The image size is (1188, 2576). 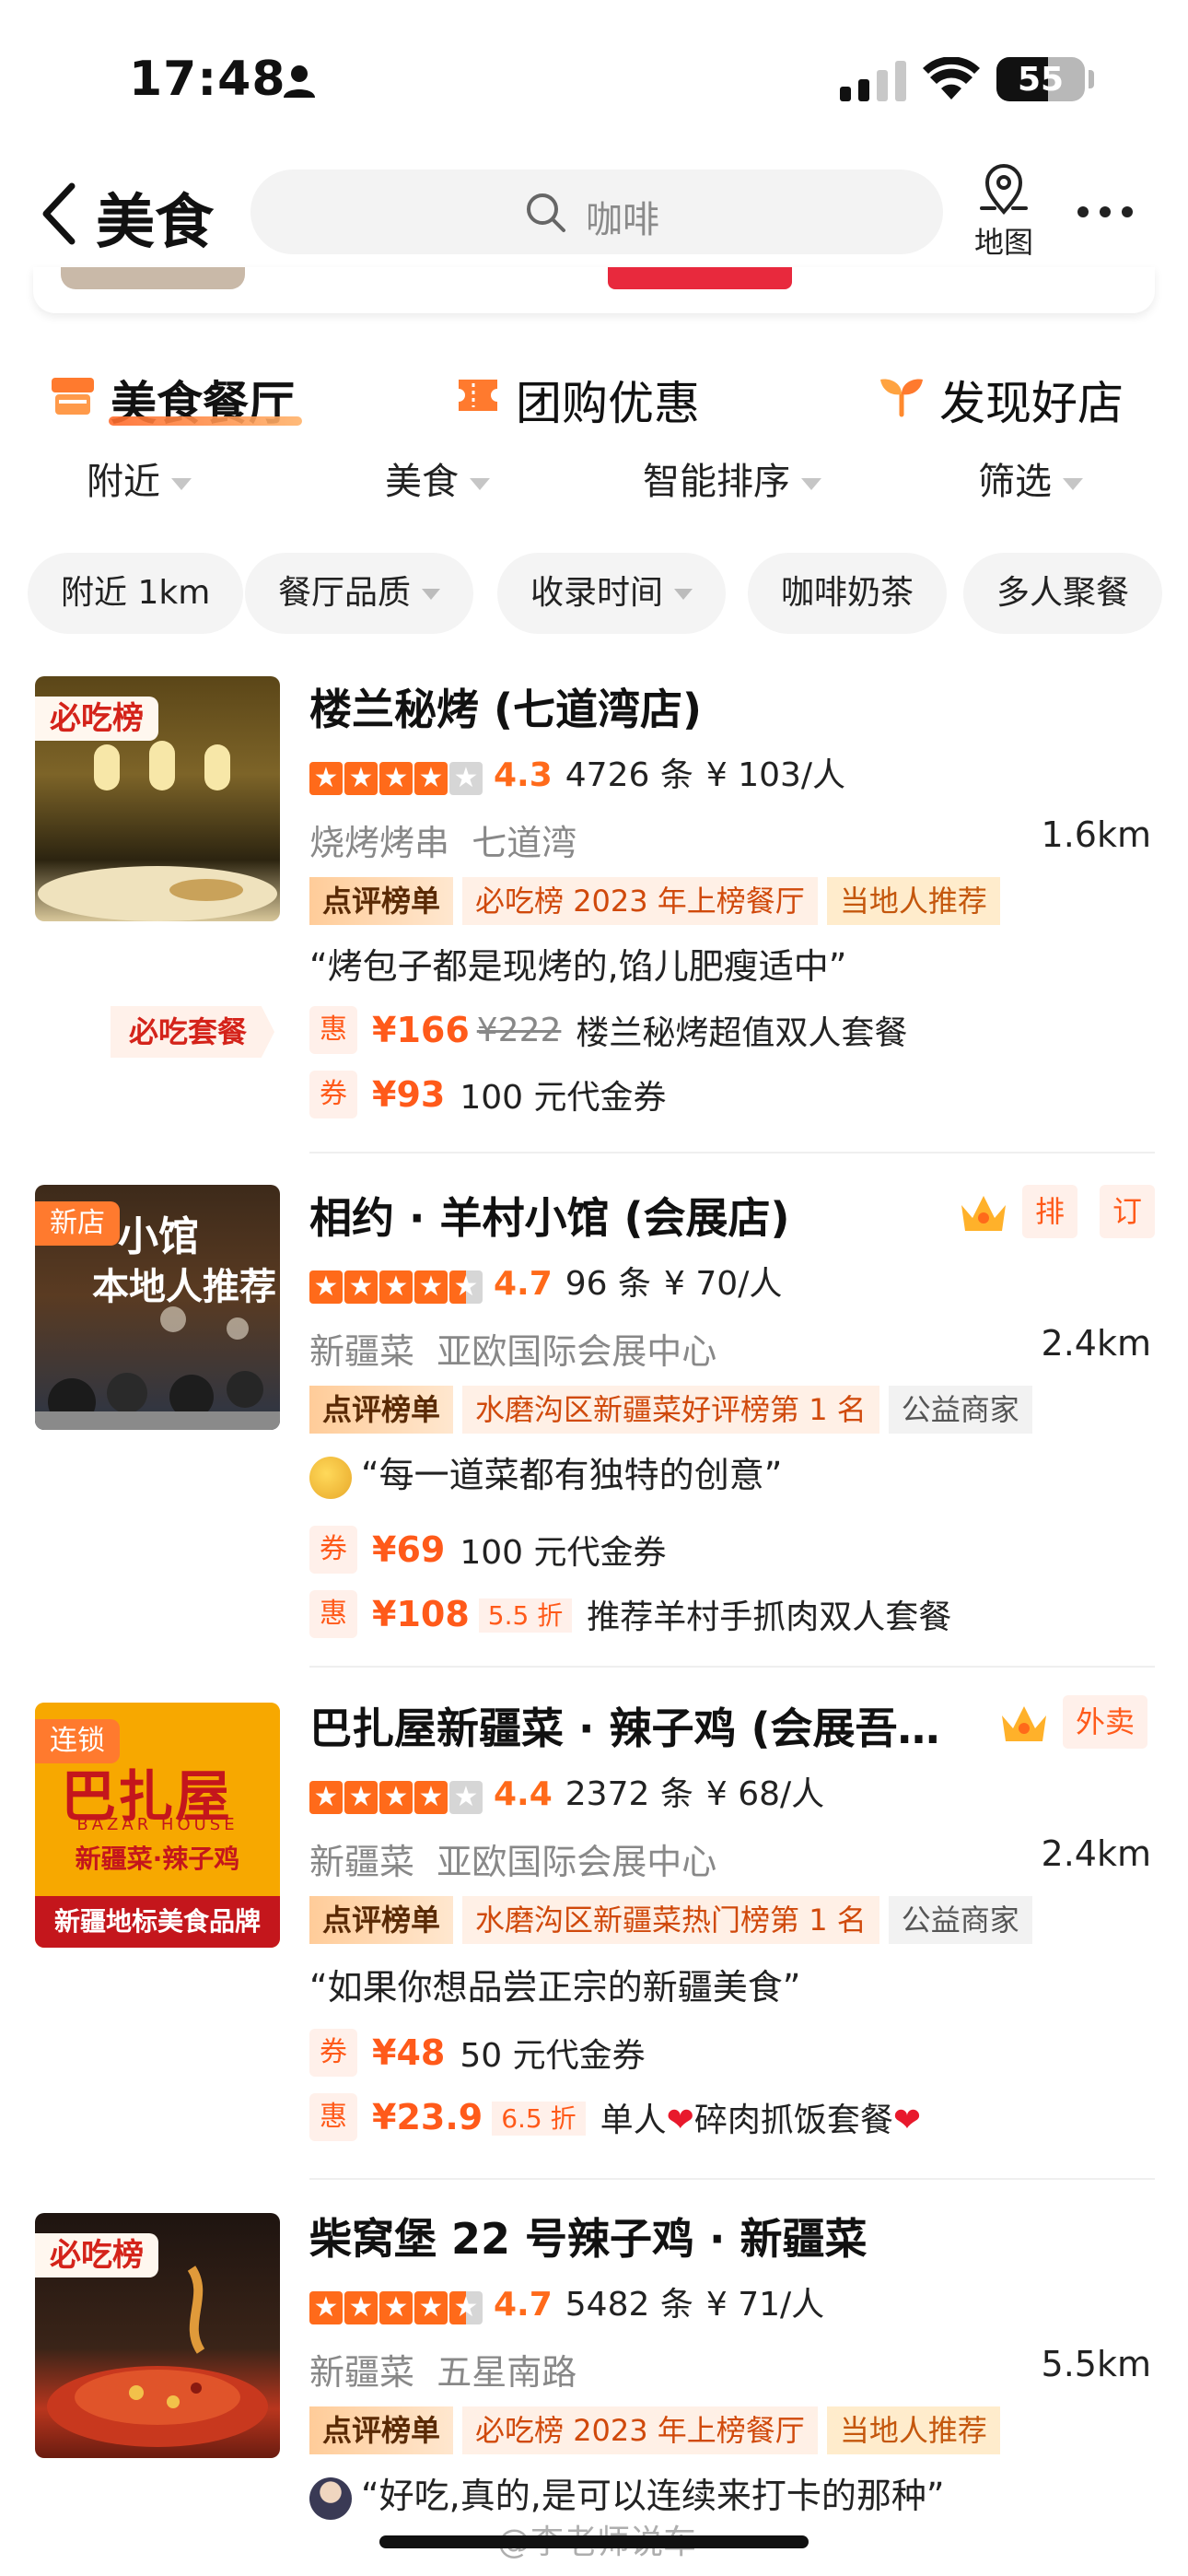 What do you see at coordinates (422, 482) in the screenshot?
I see `sort-label: 美食` at bounding box center [422, 482].